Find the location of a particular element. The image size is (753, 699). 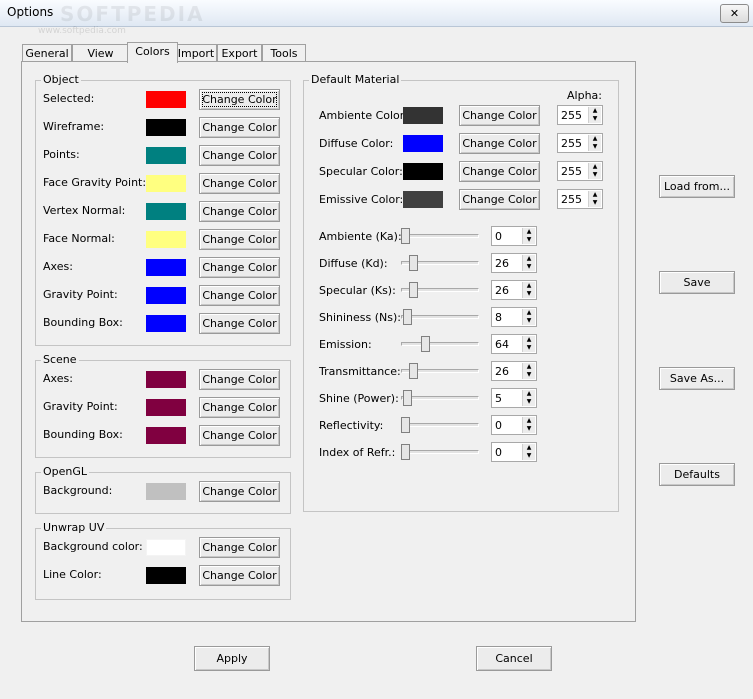

unwrap-background-color-label: Background color: is located at coordinates (93, 546).